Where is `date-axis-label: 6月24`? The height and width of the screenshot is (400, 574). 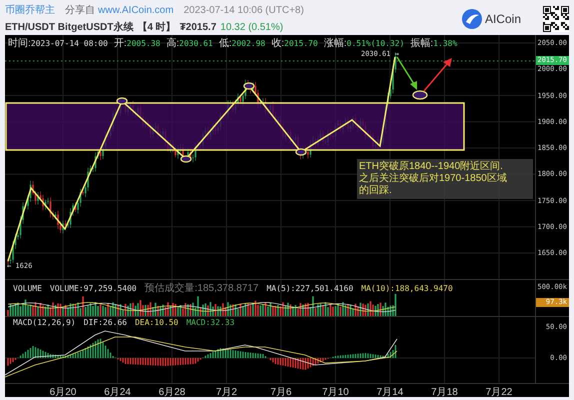
date-axis-label: 6月24 is located at coordinates (117, 392).